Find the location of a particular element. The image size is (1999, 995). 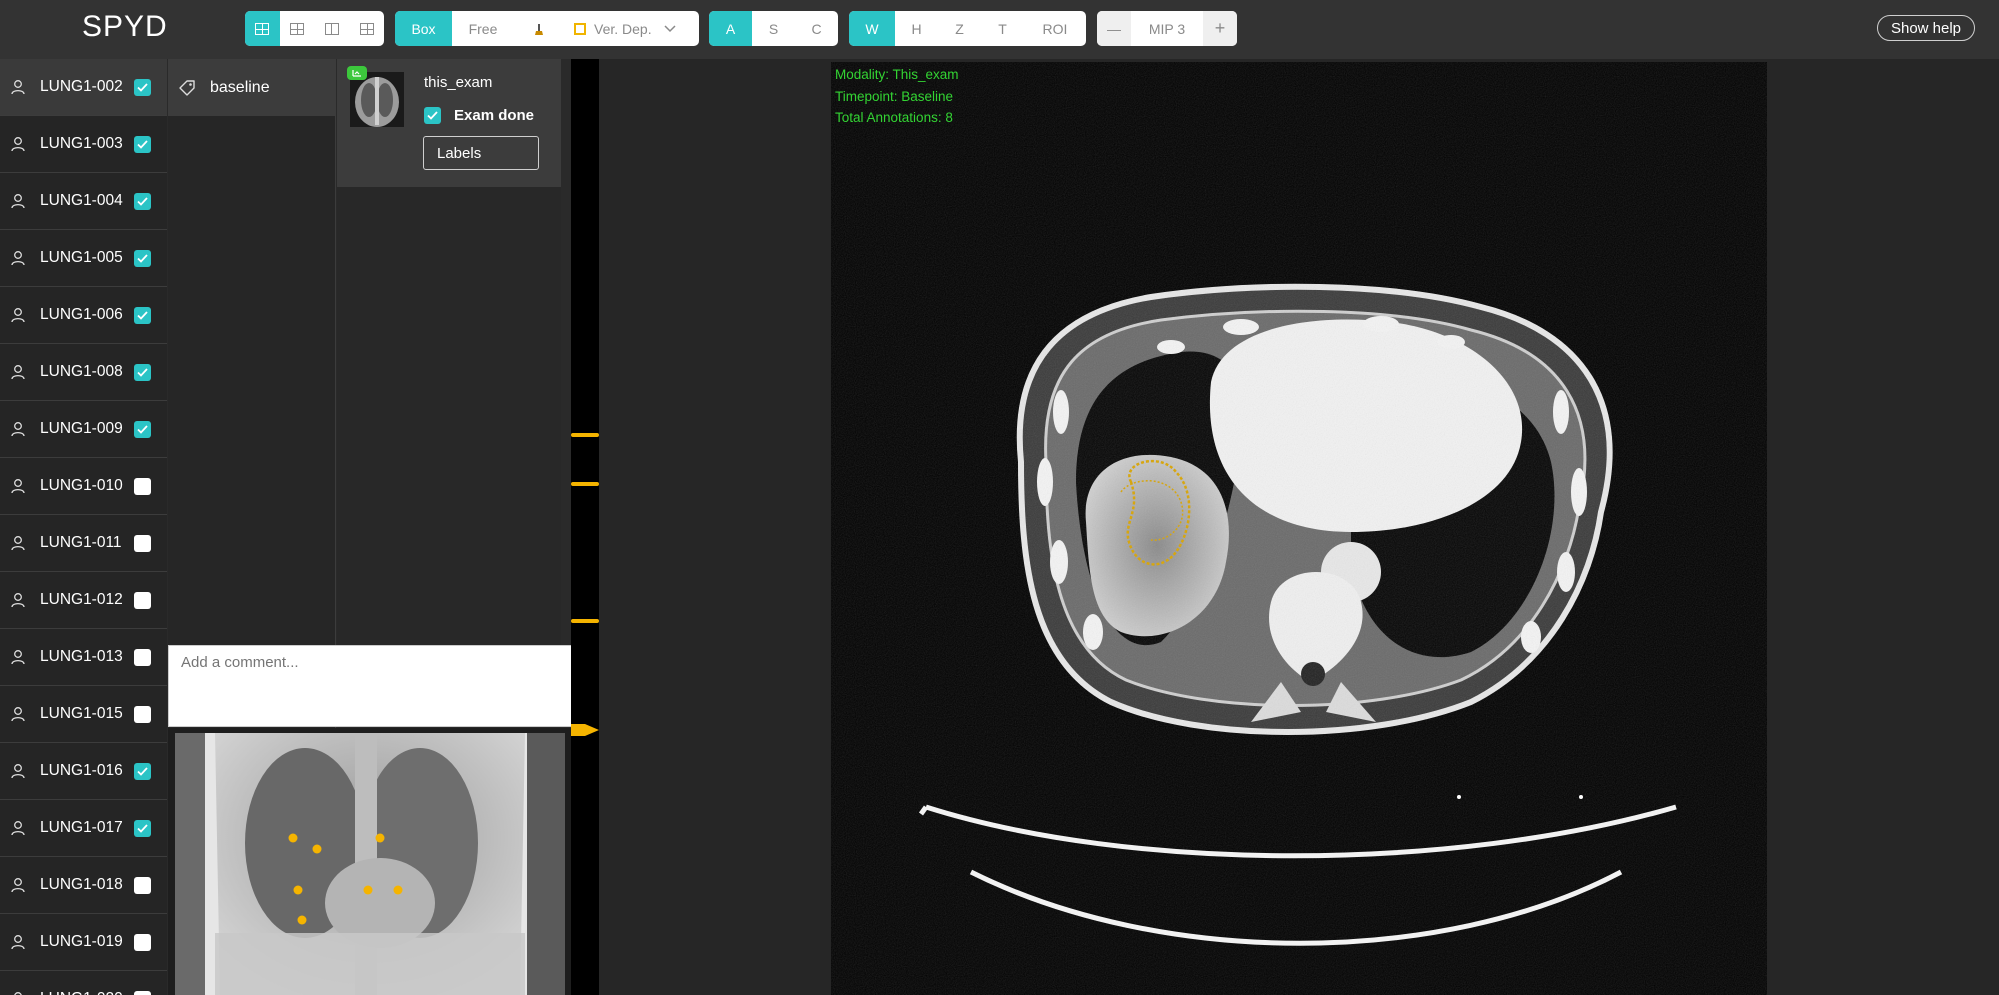

layout-2x2-icon is located at coordinates (297, 28).